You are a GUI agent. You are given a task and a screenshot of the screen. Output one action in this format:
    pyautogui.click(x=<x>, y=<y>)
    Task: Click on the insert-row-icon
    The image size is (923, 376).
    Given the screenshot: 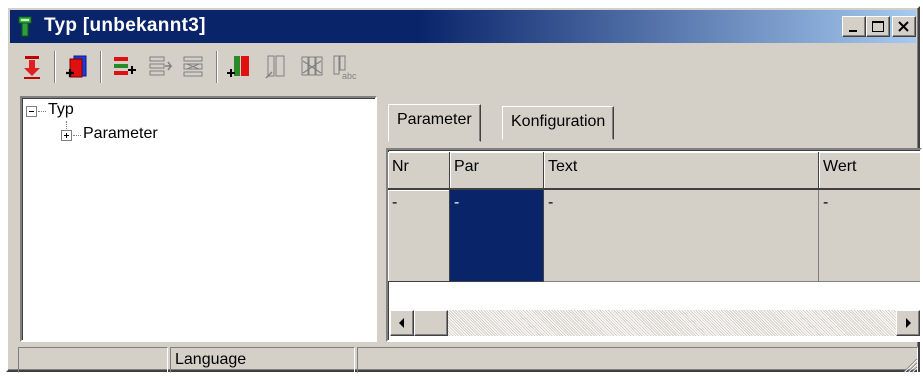 What is the action you would take?
    pyautogui.click(x=161, y=66)
    